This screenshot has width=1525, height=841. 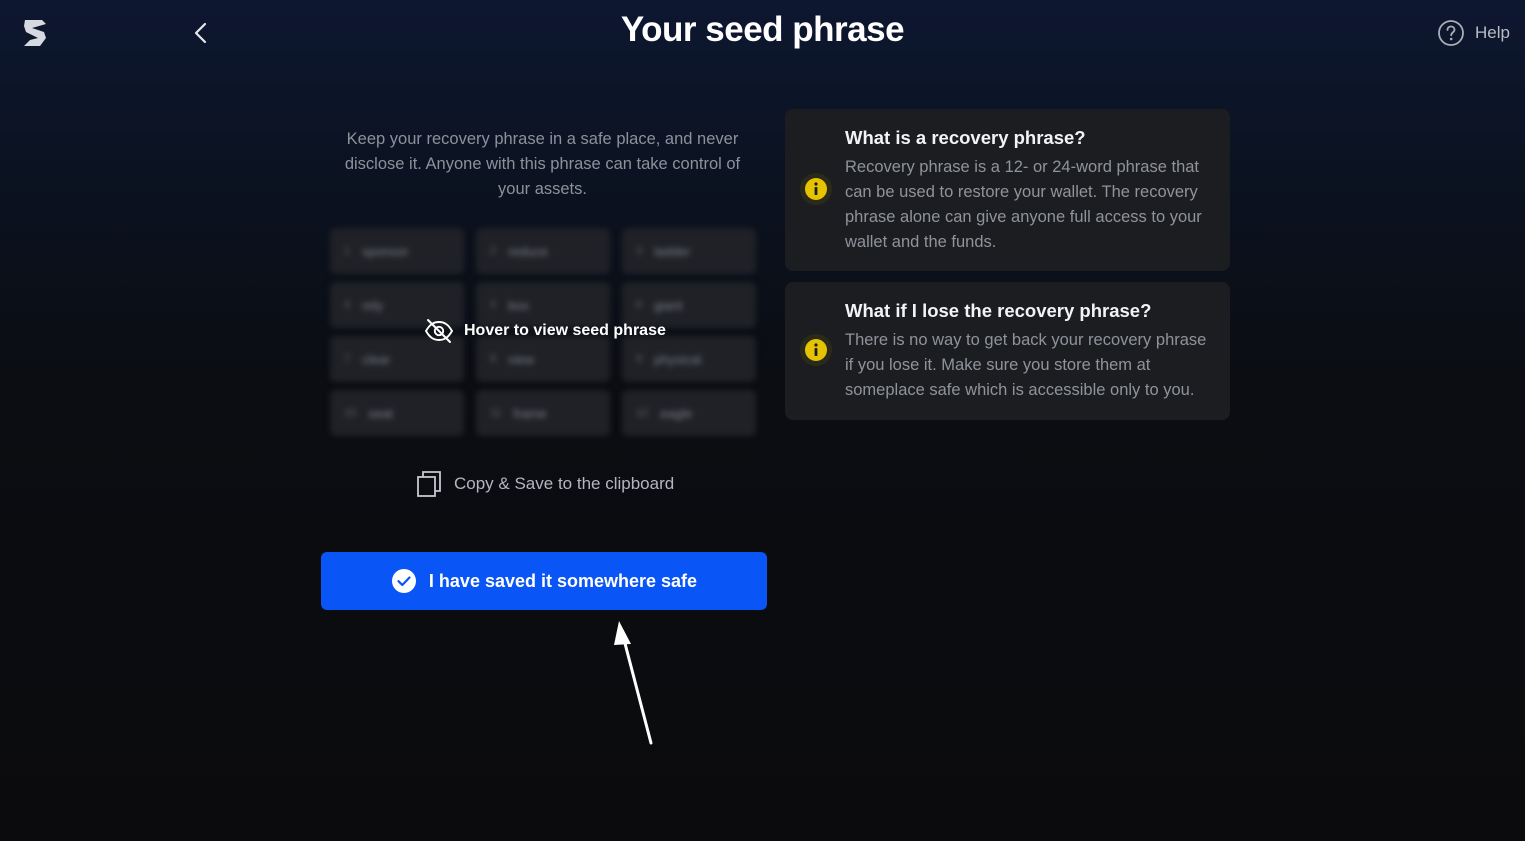 I want to click on seed-word: ladder, so click(x=672, y=251).